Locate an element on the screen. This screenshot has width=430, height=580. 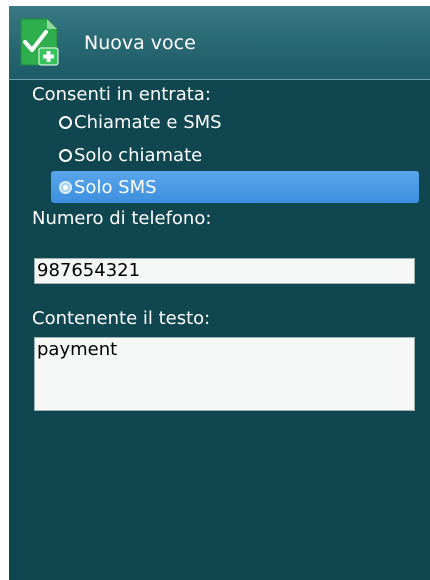
header-bar: Nuova voce is located at coordinates (219, 43).